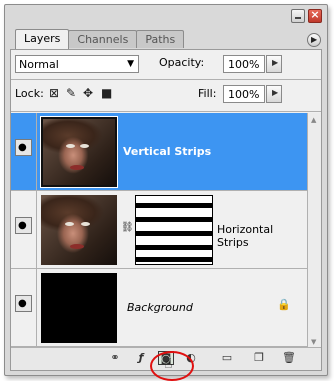  I want to click on layer-name: Vertical Strips, so click(167, 151).